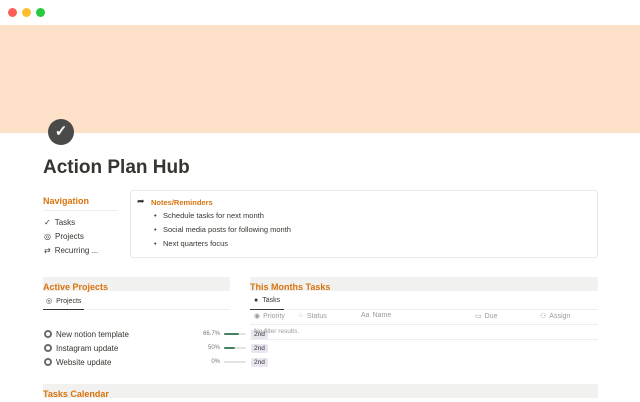 The width and height of the screenshot is (640, 402). Describe the element at coordinates (301, 316) in the screenshot. I see `status-icon: ⁘` at that location.